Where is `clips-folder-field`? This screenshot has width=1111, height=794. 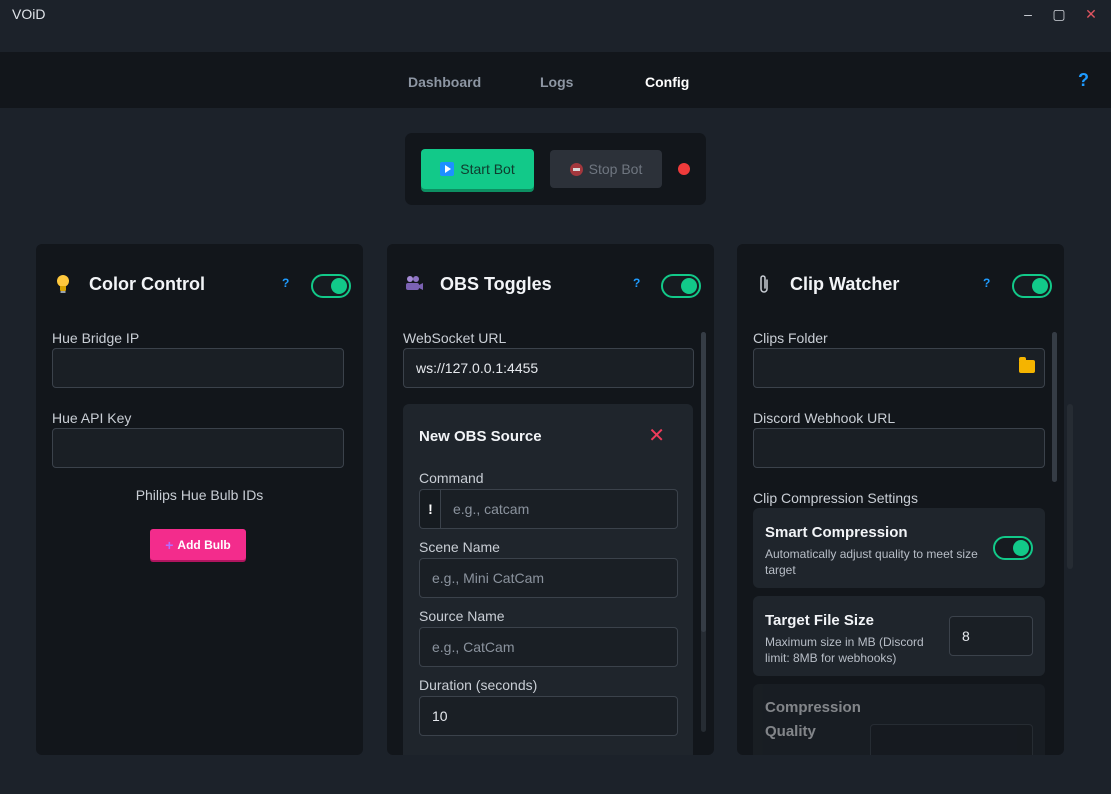
clips-folder-field is located at coordinates (899, 368).